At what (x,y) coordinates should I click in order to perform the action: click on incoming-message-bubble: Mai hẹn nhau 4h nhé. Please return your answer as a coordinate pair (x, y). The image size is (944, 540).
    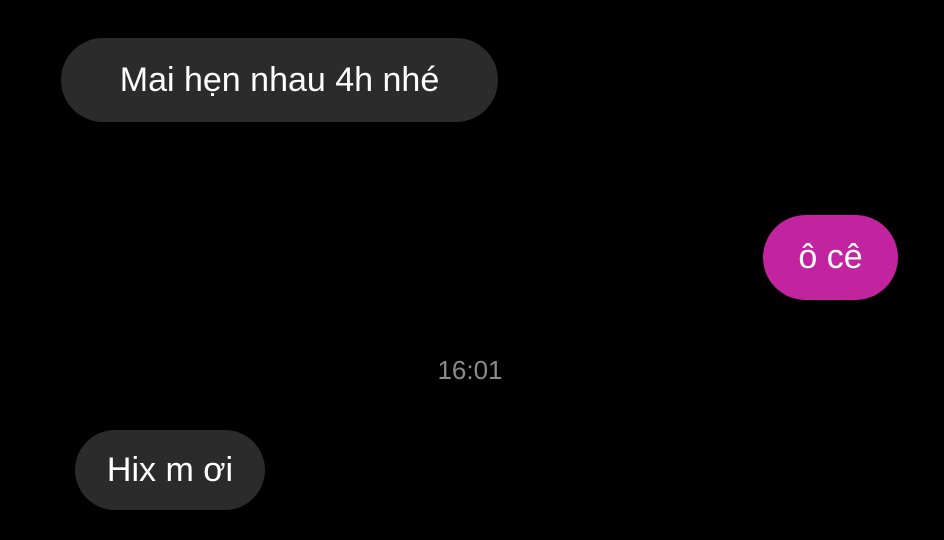
    Looking at the image, I should click on (279, 80).